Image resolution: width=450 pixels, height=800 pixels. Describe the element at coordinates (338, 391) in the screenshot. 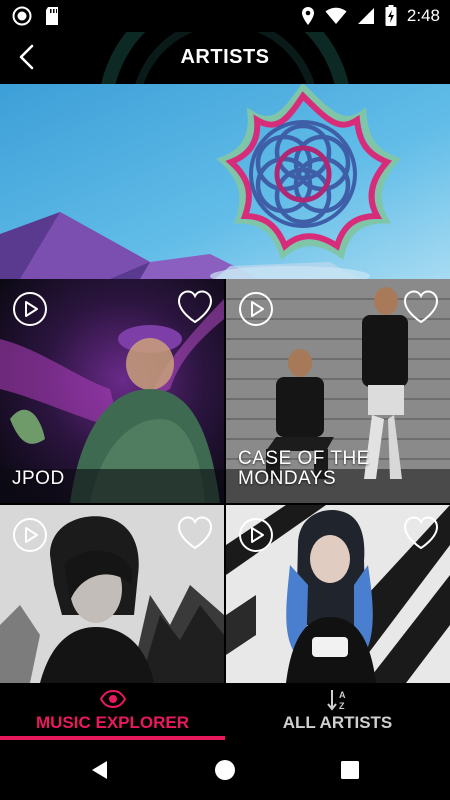

I see `artist-tile: CASE OF THE MONDAYS` at that location.